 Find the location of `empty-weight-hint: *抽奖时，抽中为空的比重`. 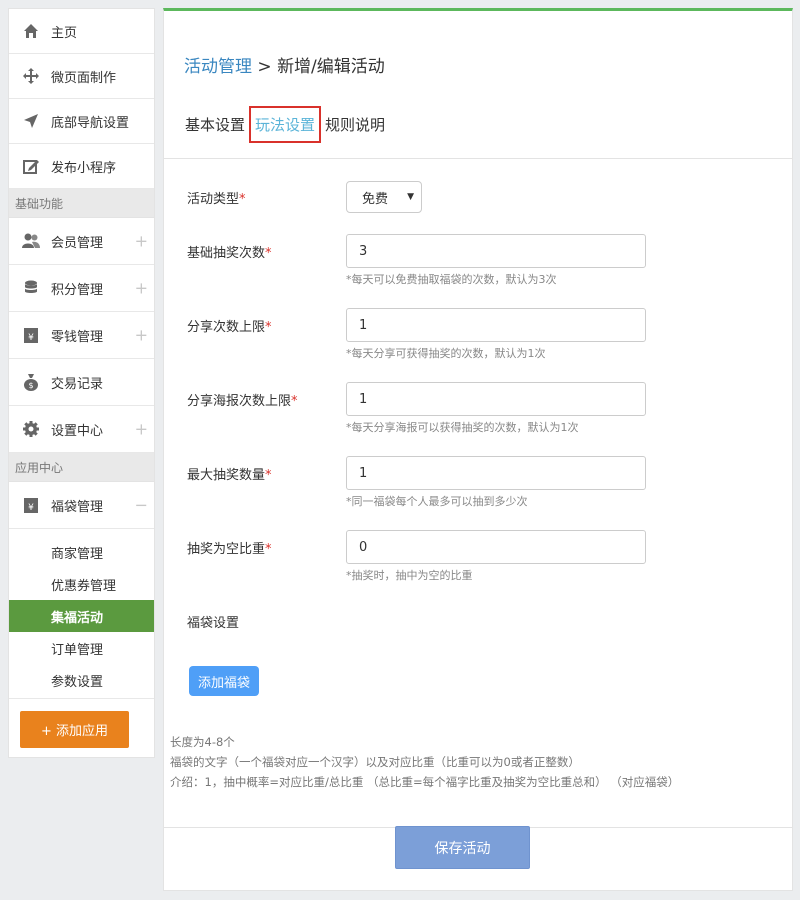

empty-weight-hint: *抽奖时，抽中为空的比重 is located at coordinates (409, 575).